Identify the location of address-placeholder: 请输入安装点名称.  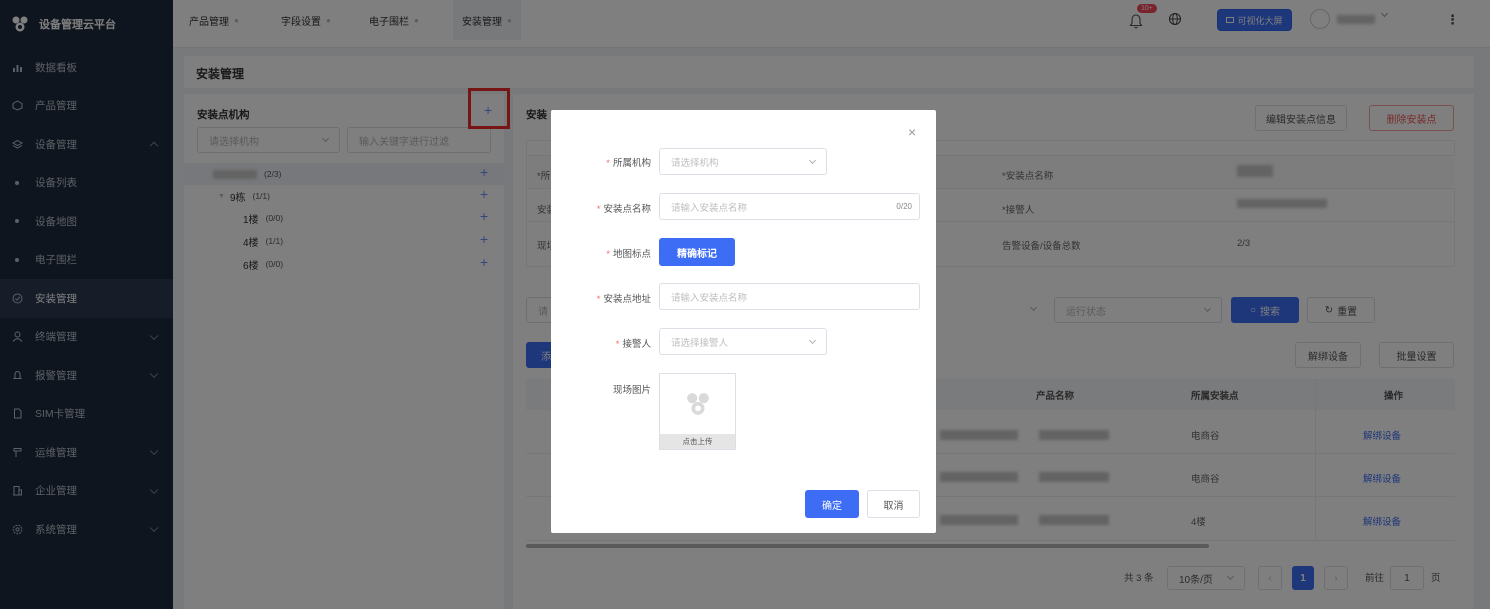
(709, 298).